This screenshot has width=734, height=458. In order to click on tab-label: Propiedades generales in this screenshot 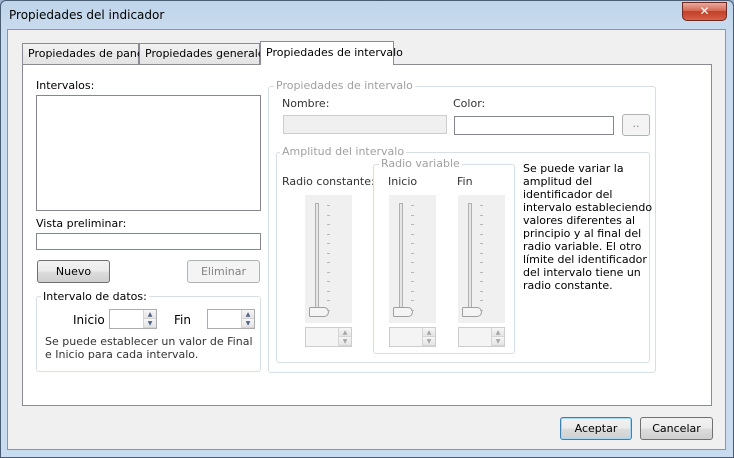, I will do `click(208, 53)`.